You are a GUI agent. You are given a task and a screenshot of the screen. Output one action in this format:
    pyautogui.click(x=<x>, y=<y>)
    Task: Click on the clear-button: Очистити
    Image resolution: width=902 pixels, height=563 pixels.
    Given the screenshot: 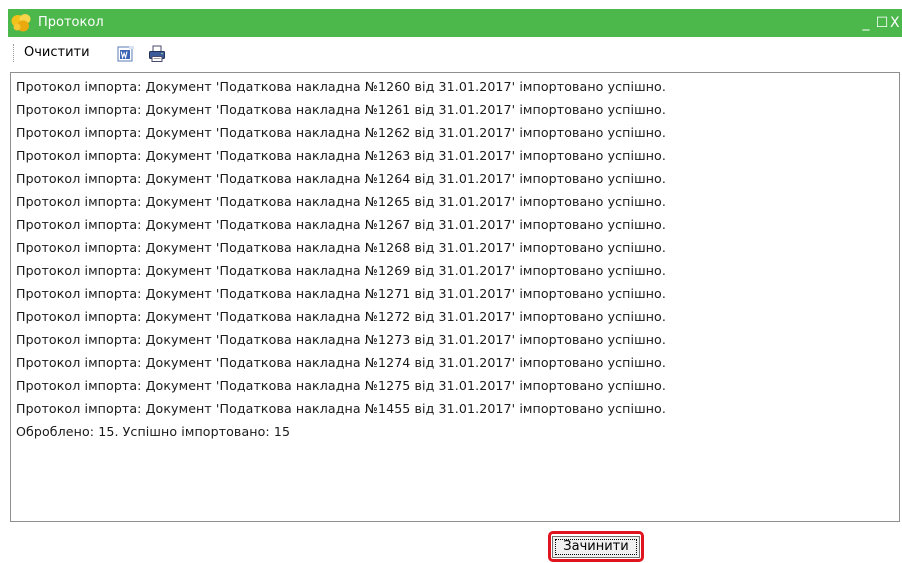 What is the action you would take?
    pyautogui.click(x=57, y=53)
    